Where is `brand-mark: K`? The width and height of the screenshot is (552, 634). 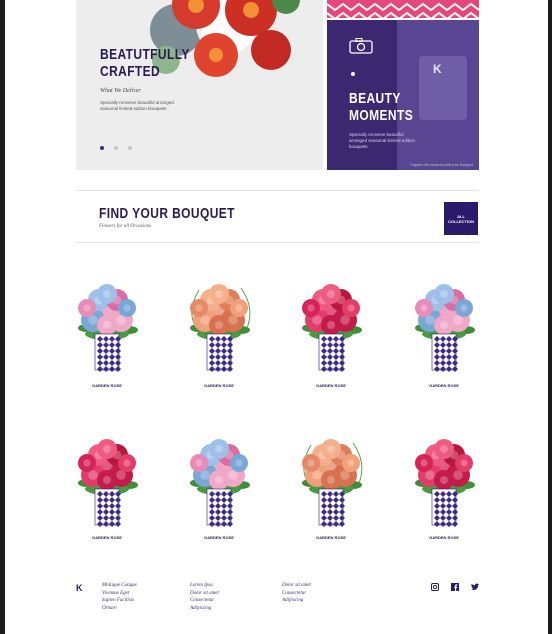
brand-mark: K is located at coordinates (437, 69).